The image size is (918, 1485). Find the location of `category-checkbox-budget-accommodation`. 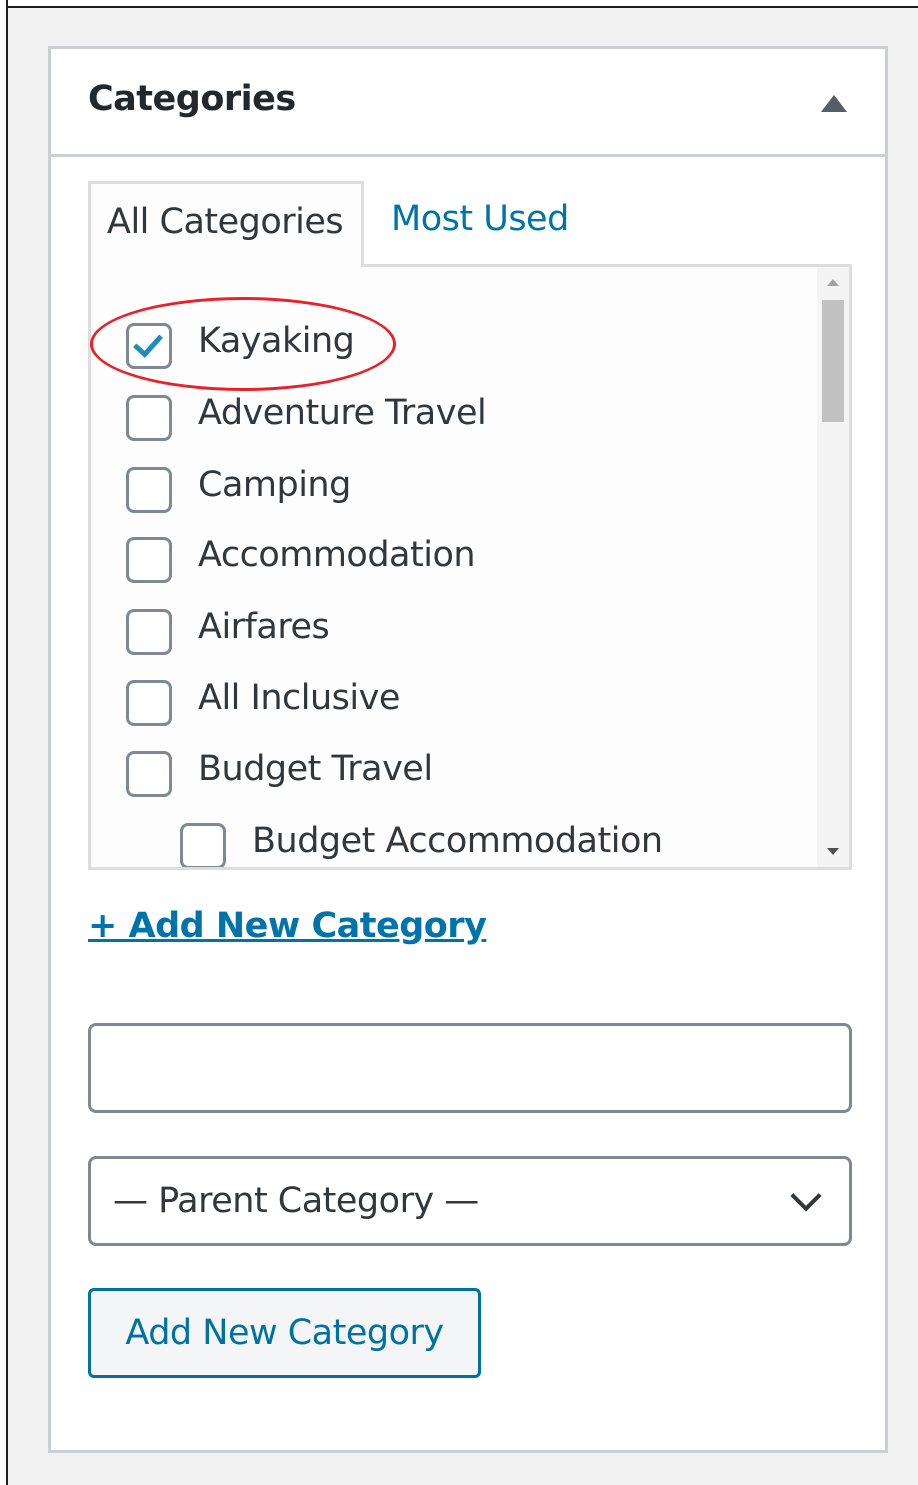

category-checkbox-budget-accommodation is located at coordinates (203, 845).